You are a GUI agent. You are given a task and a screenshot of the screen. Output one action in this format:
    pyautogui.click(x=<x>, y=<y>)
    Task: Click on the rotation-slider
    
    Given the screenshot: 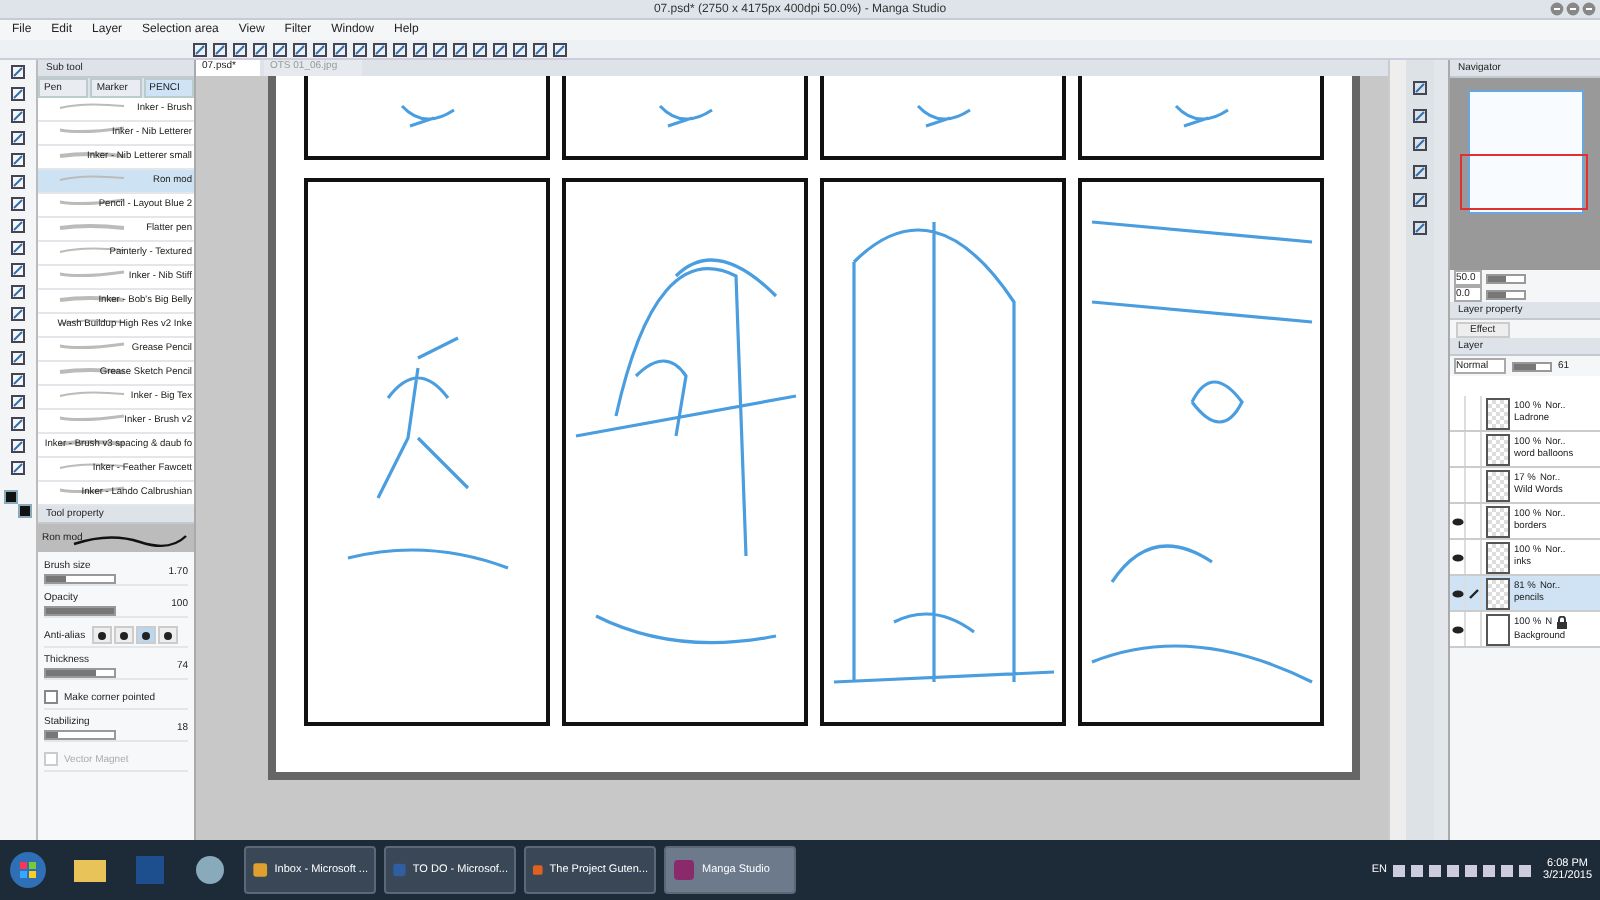 What is the action you would take?
    pyautogui.click(x=1506, y=294)
    